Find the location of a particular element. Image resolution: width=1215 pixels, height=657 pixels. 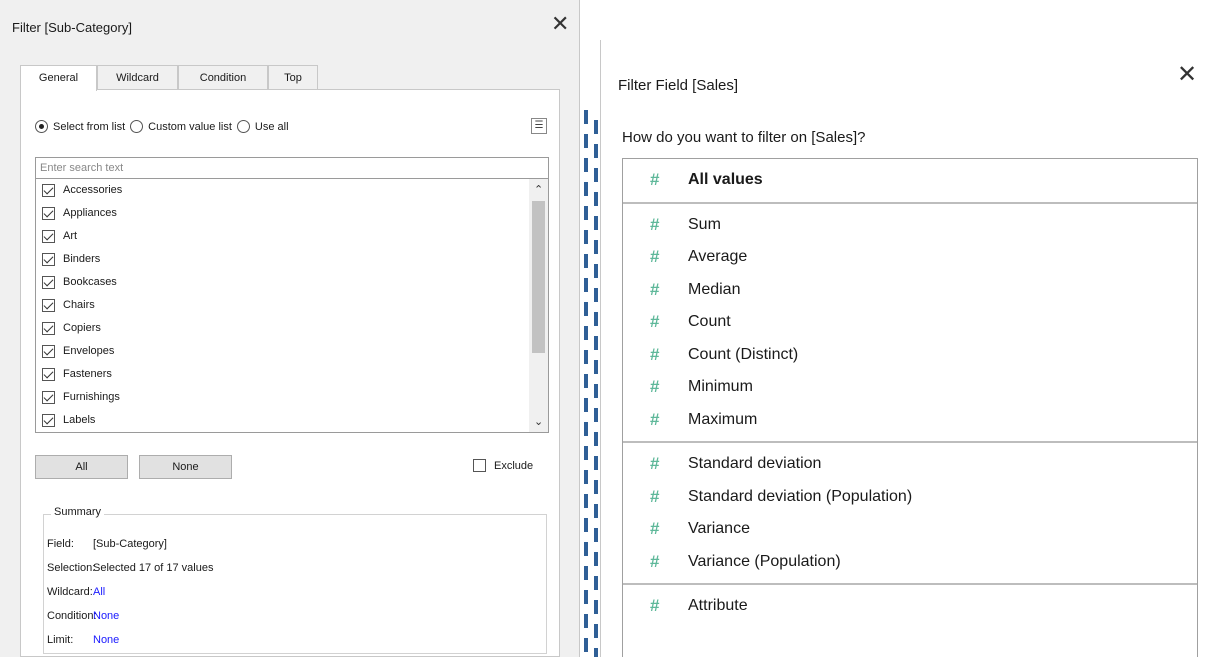

filter-option-attribute: # Attribute is located at coordinates (910, 606).